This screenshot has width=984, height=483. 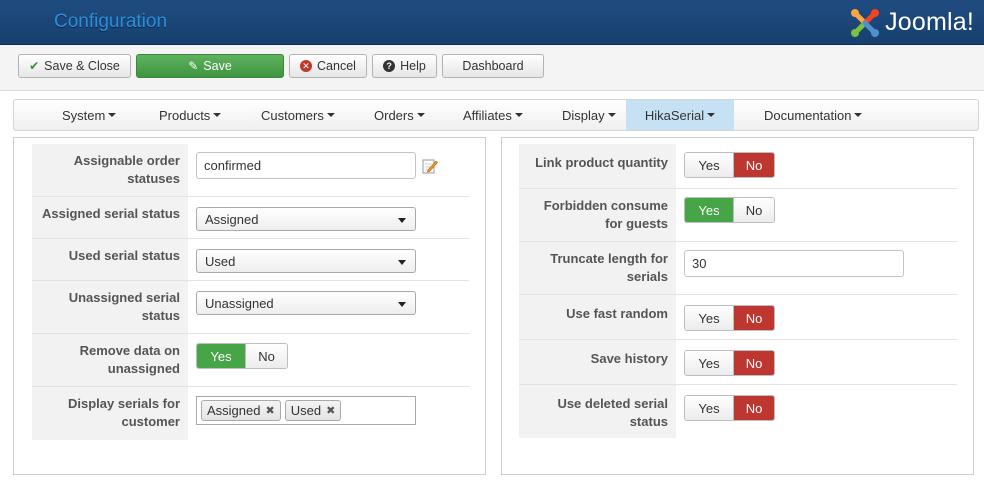 What do you see at coordinates (597, 215) in the screenshot?
I see `field-label: Forbidden consume for guests` at bounding box center [597, 215].